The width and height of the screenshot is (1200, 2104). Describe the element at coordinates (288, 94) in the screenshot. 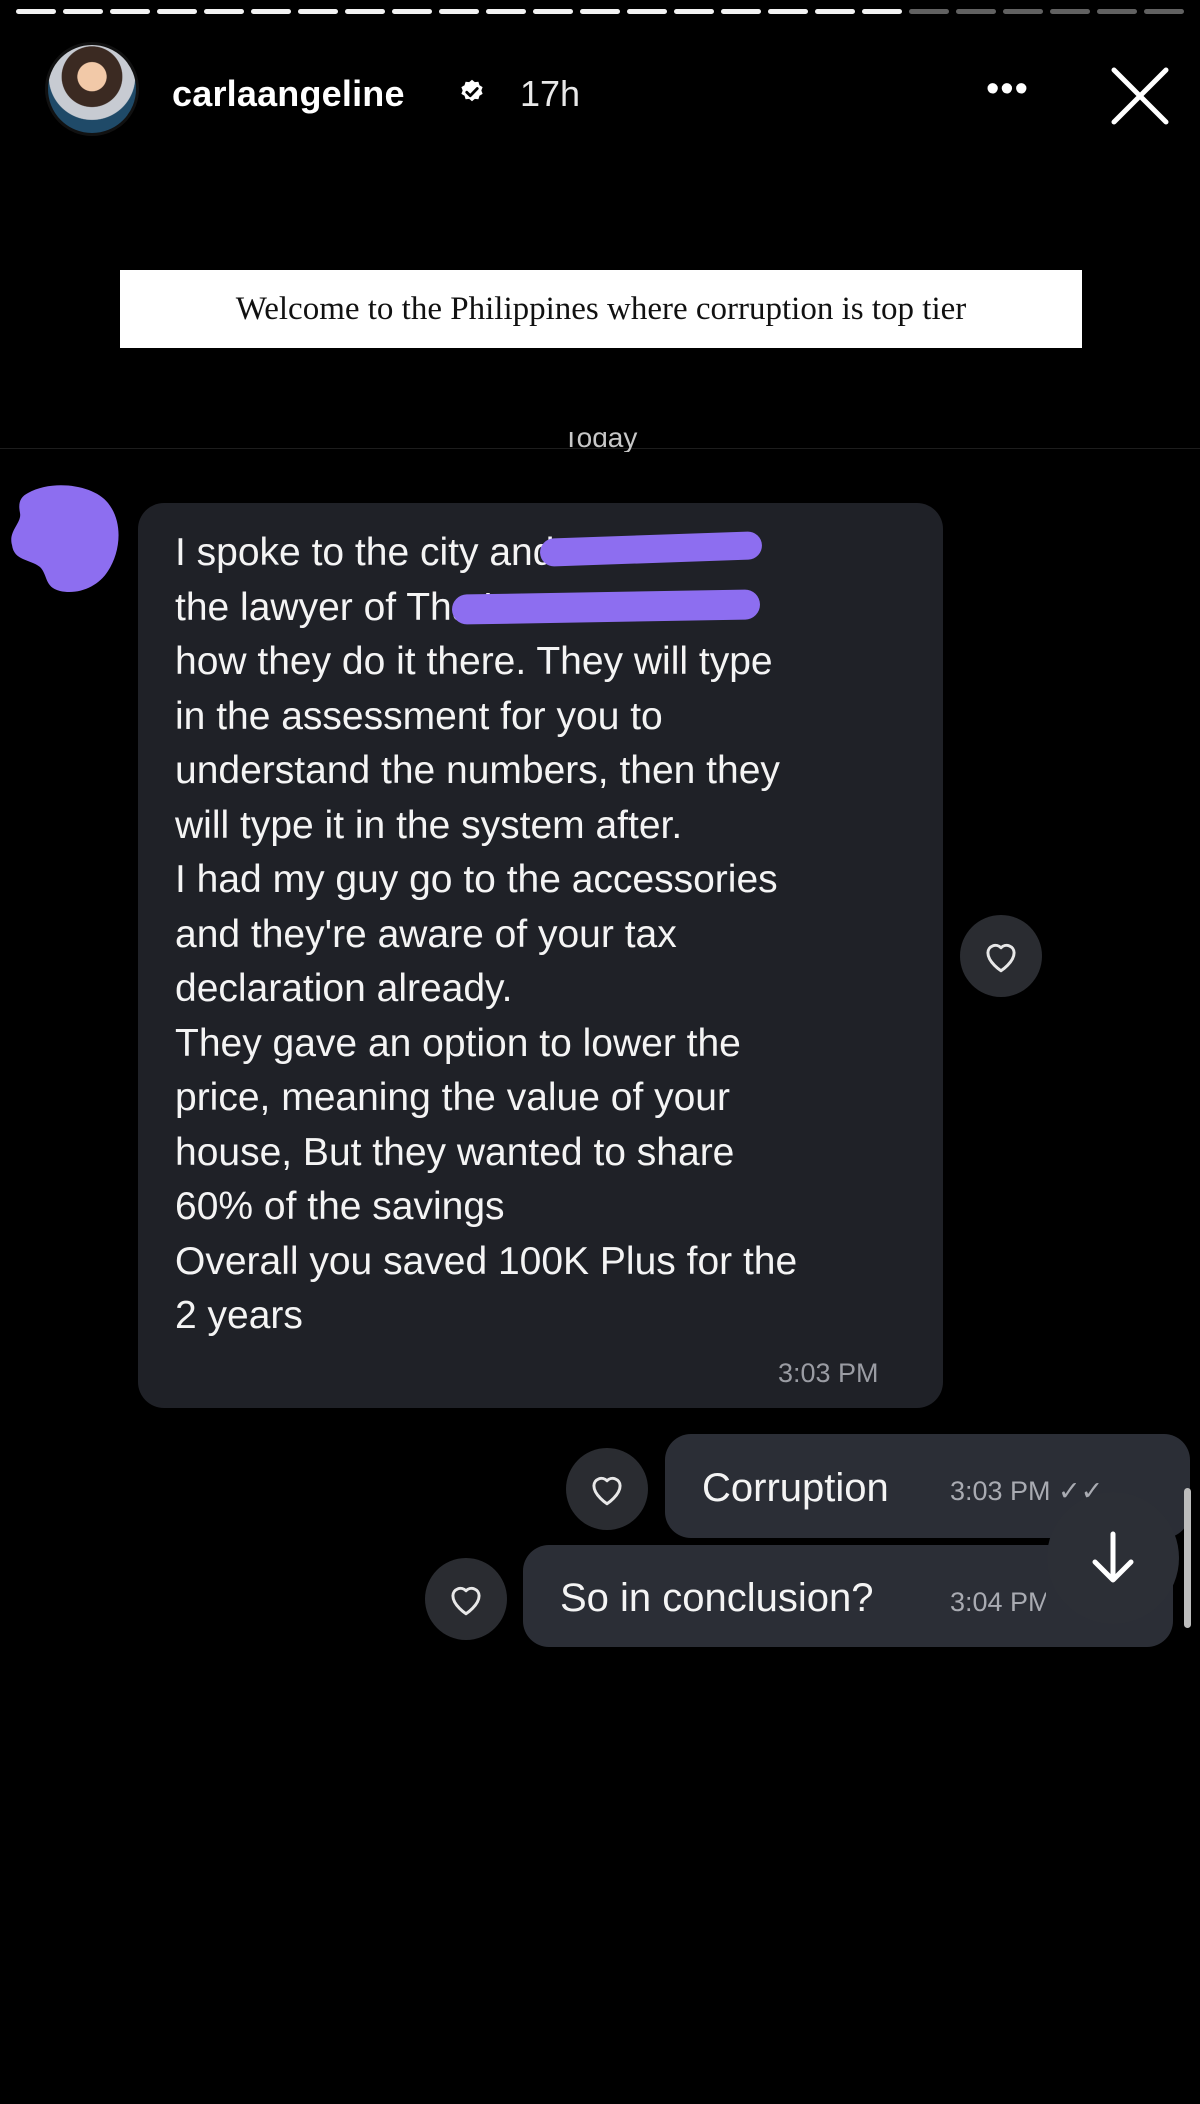

I see `username: carlaangeline` at that location.